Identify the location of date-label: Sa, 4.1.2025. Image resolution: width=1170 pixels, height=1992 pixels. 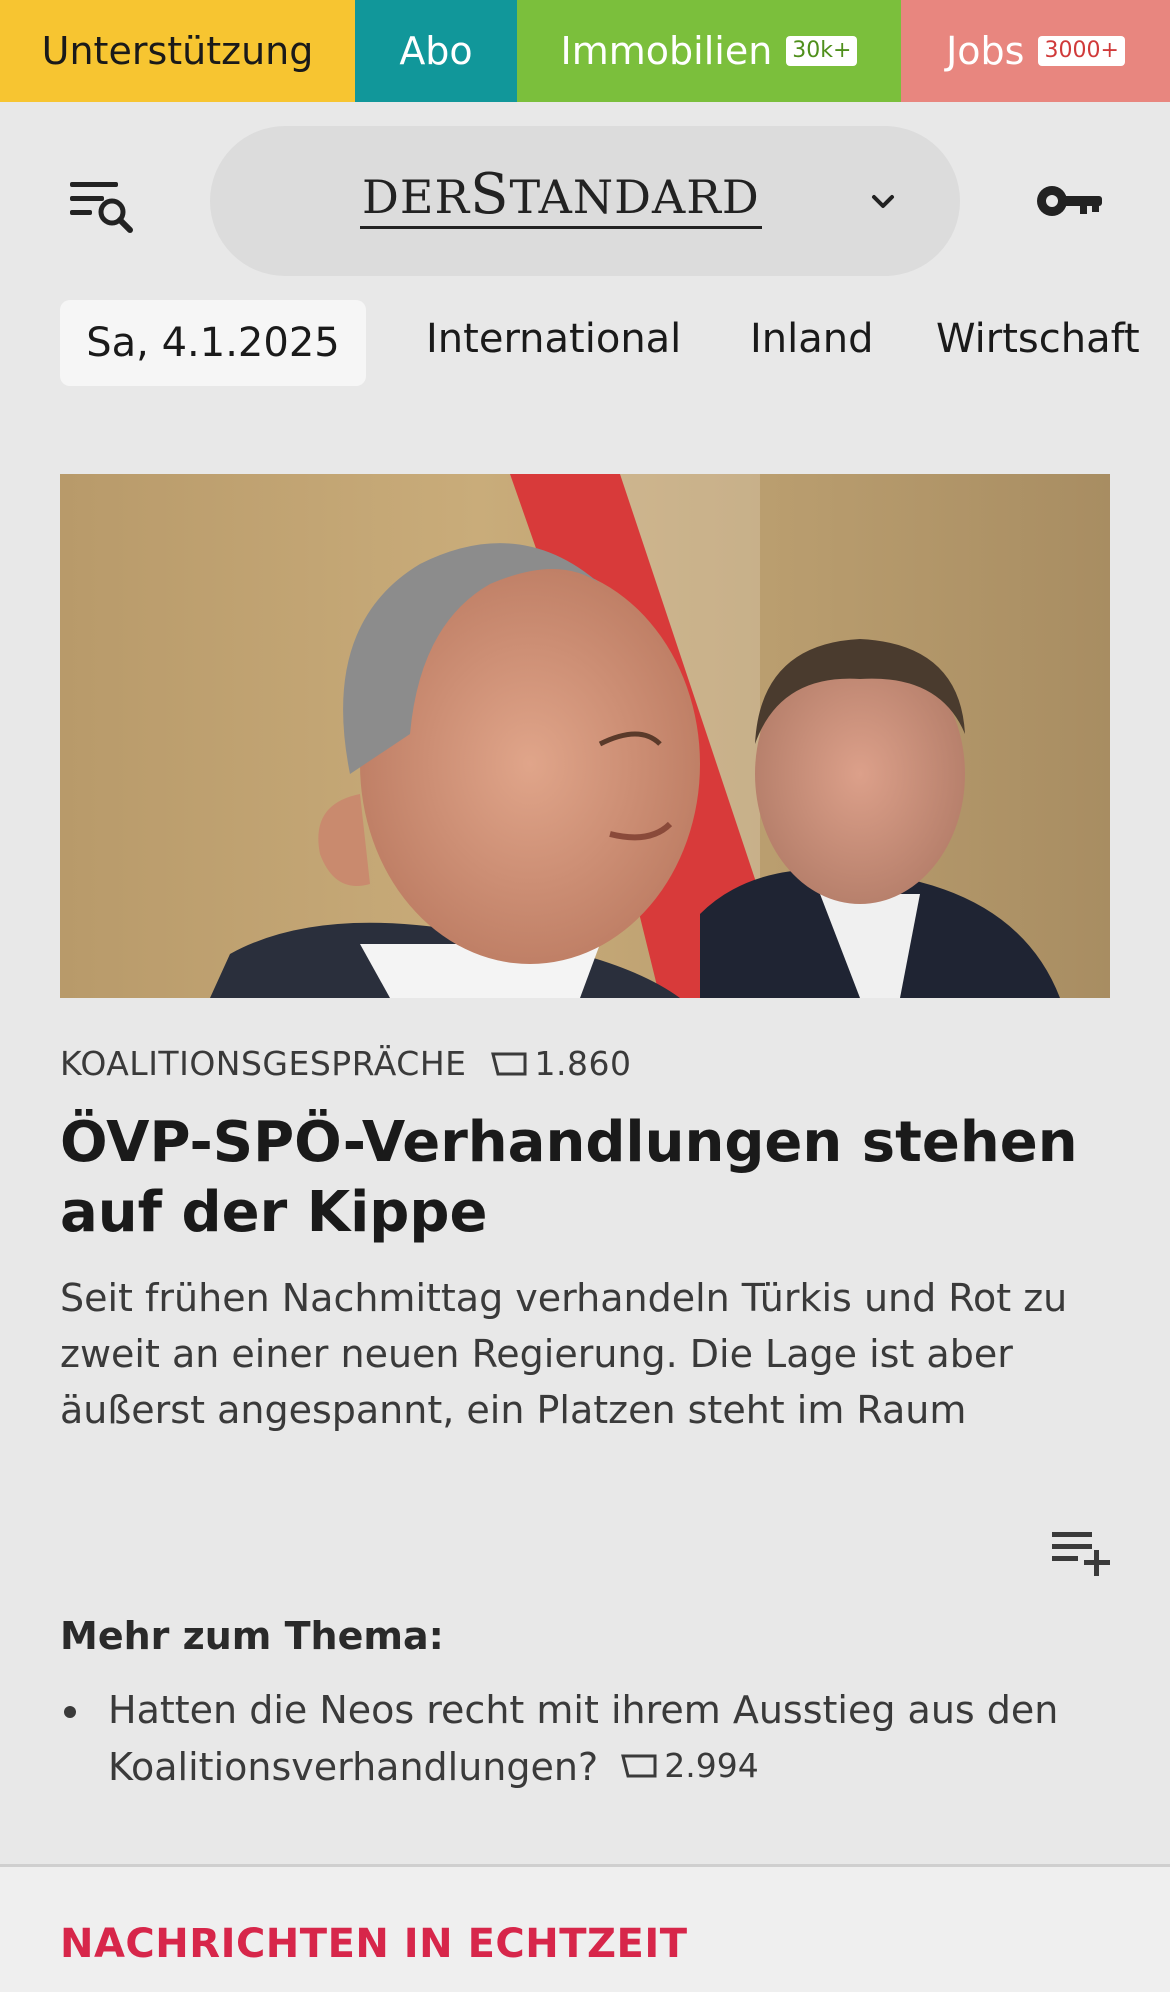
(213, 343).